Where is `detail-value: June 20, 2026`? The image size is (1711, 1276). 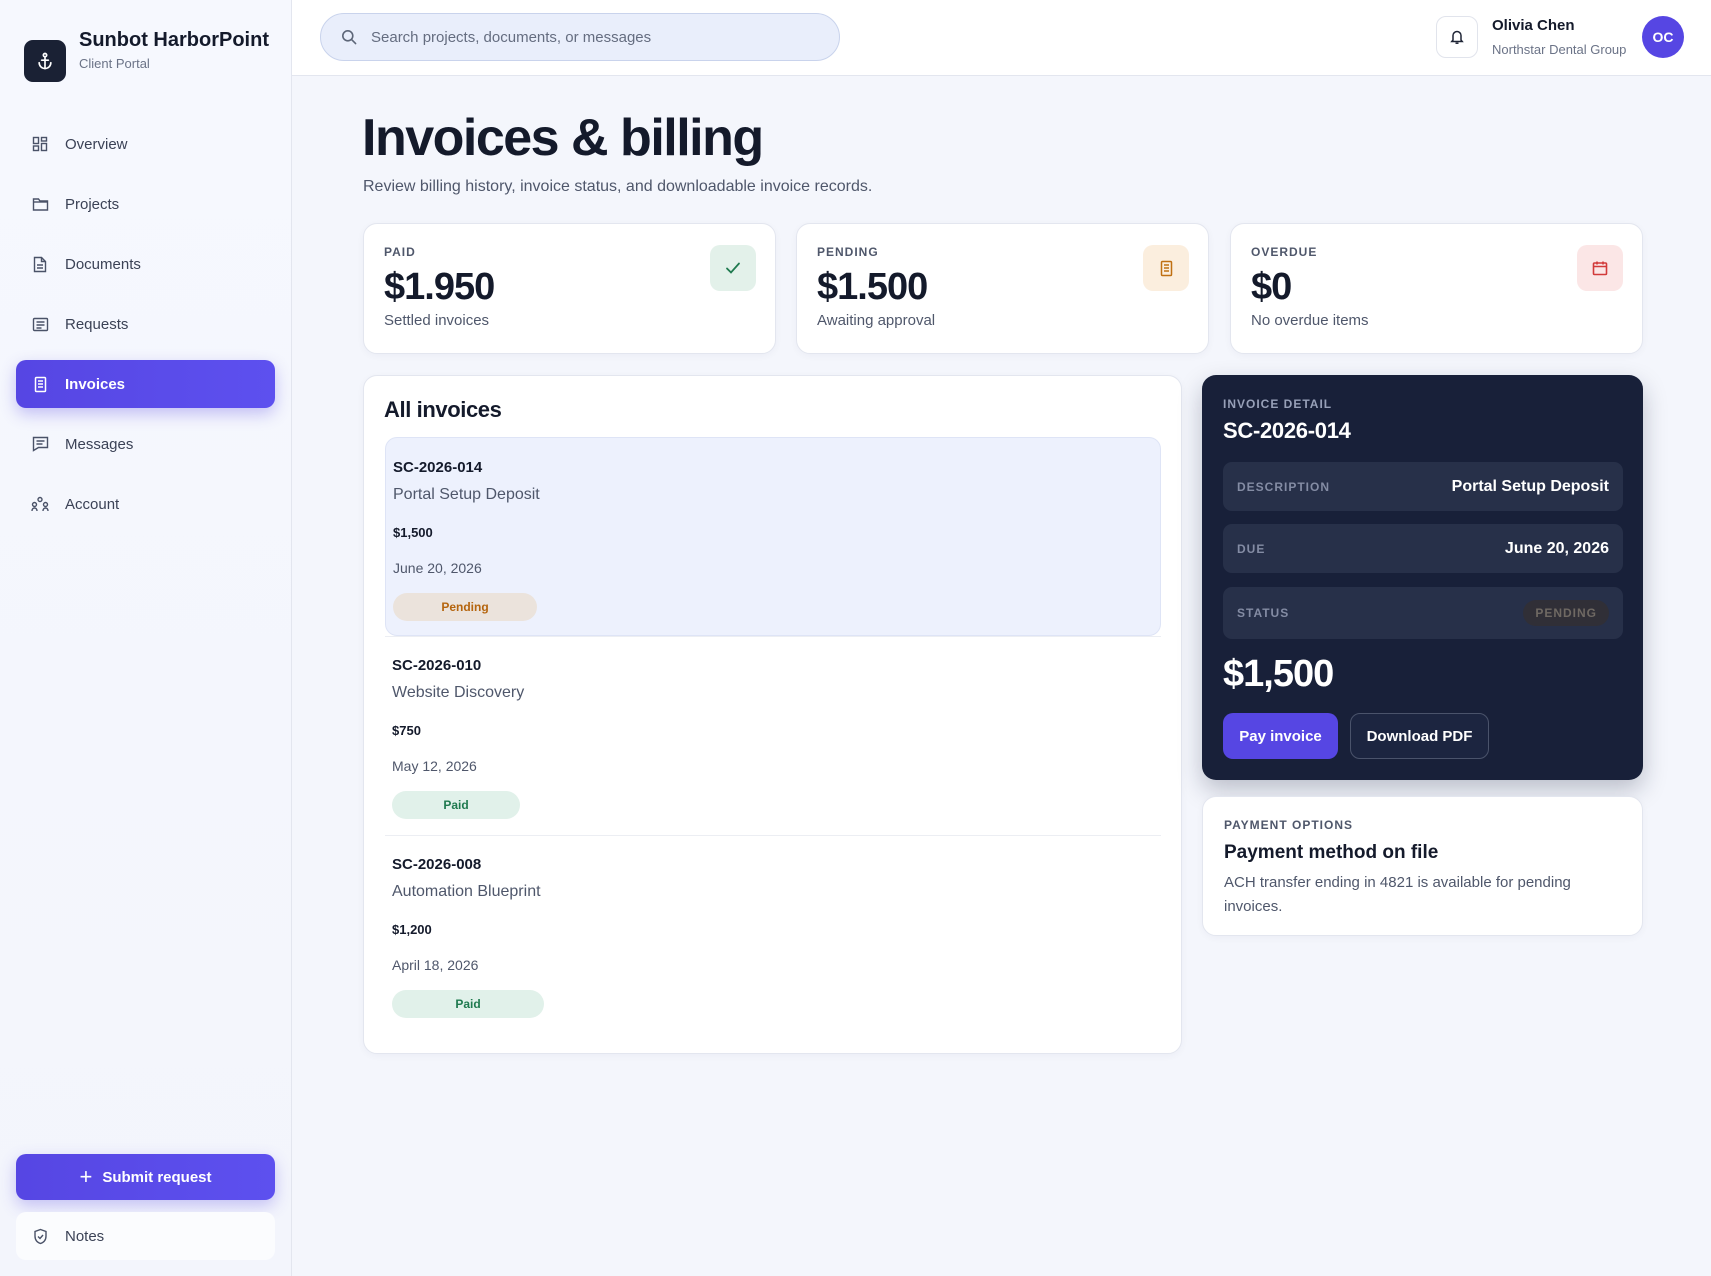 detail-value: June 20, 2026 is located at coordinates (1556, 548).